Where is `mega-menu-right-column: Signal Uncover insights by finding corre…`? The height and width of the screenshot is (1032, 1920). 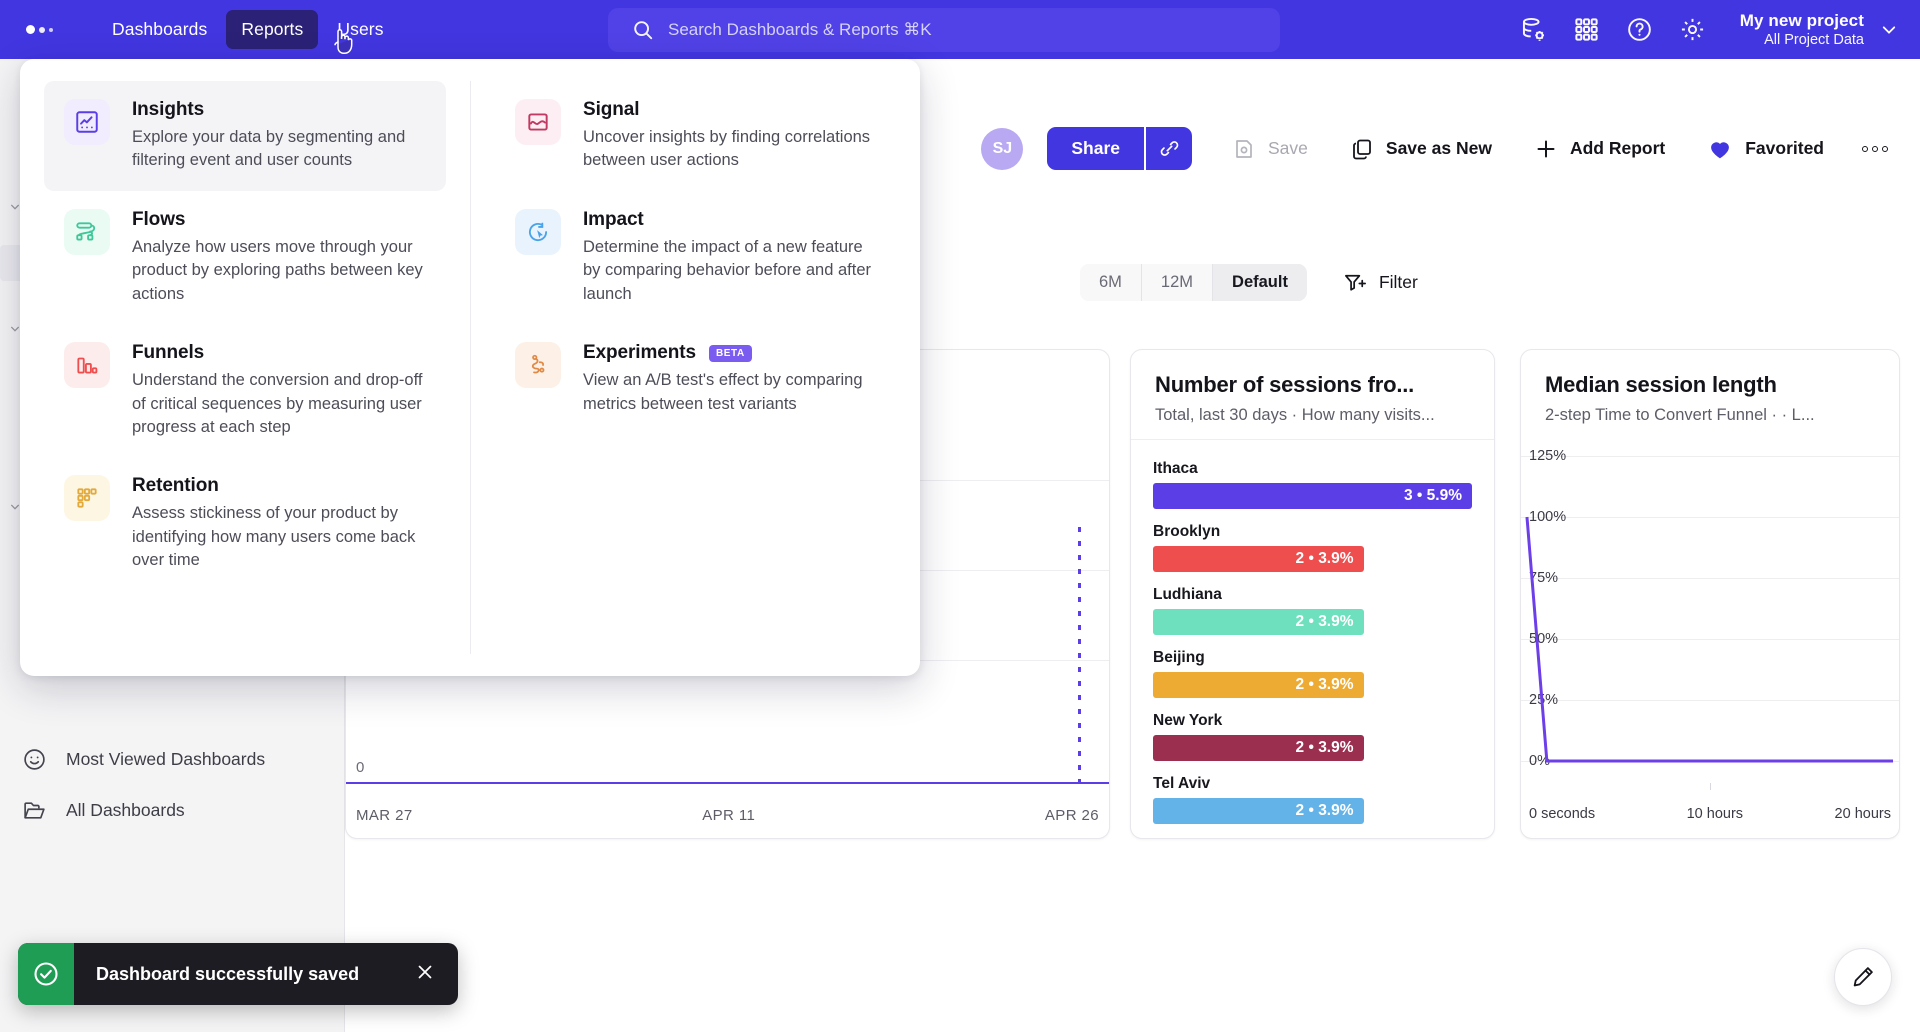
mega-menu-right-column: Signal Uncover insights by finding corre… is located at coordinates (695, 367).